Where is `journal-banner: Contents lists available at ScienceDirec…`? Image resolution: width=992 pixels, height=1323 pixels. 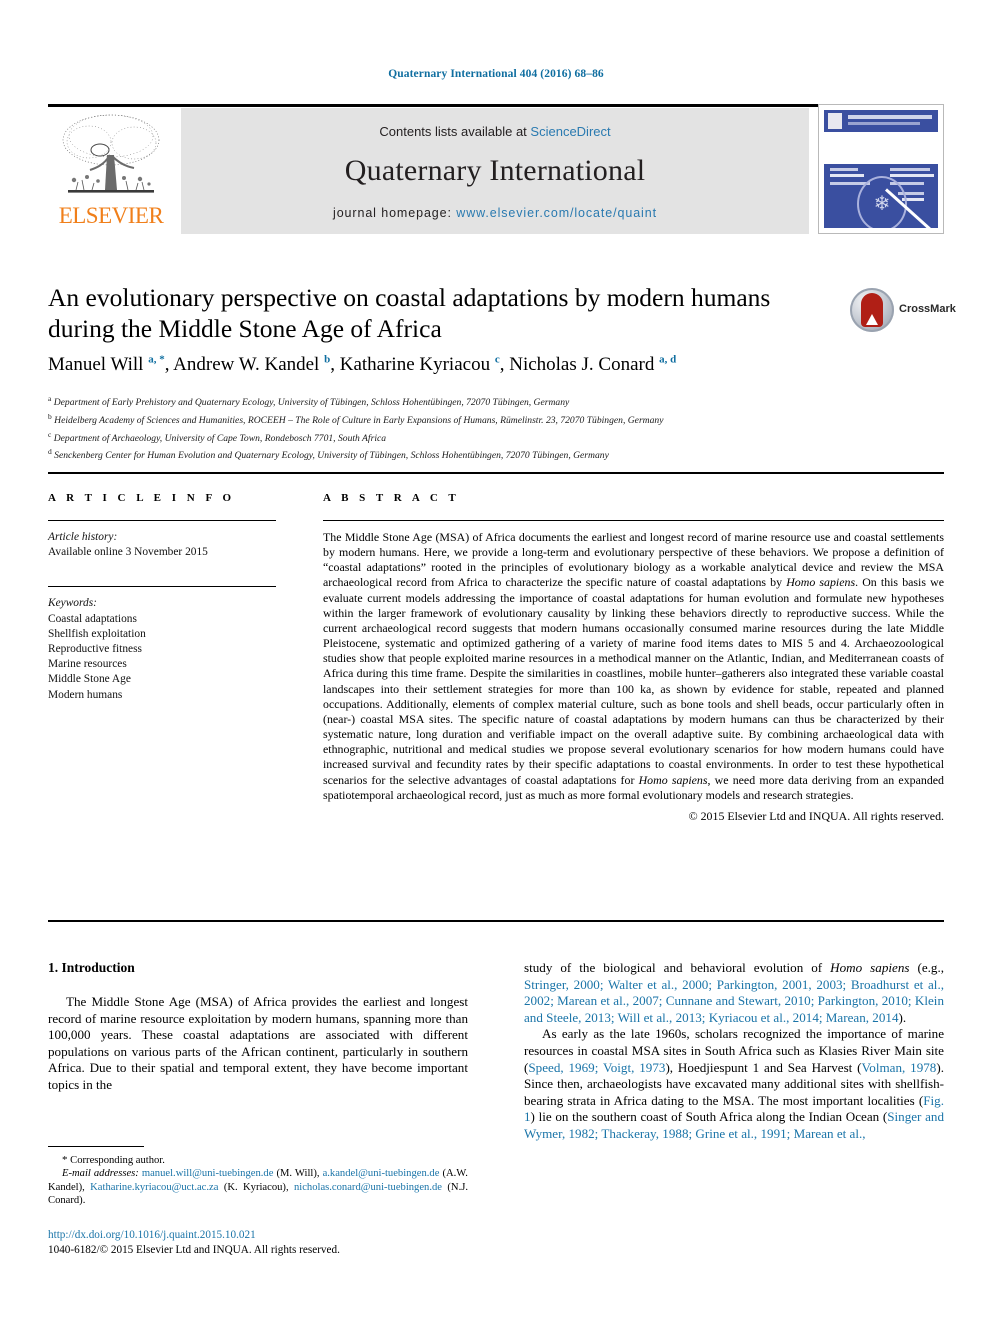 journal-banner: Contents lists available at ScienceDirec… is located at coordinates (495, 171).